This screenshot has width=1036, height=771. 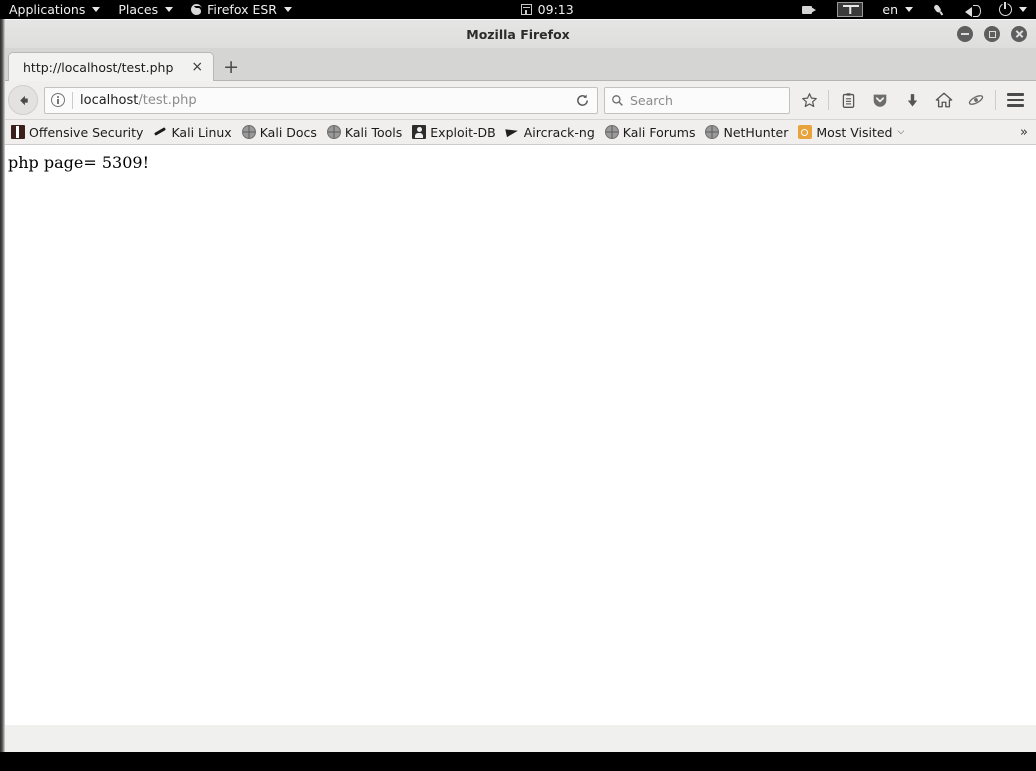 I want to click on browser-tab: http://localhost/test.php ×, so click(x=111, y=66).